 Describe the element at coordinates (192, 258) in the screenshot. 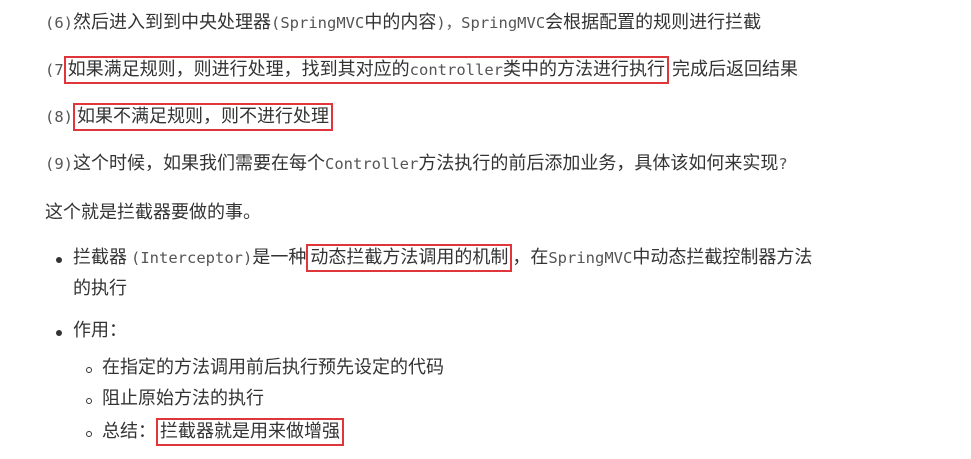

I see `bullet-1-code-1: (Interceptor)` at that location.